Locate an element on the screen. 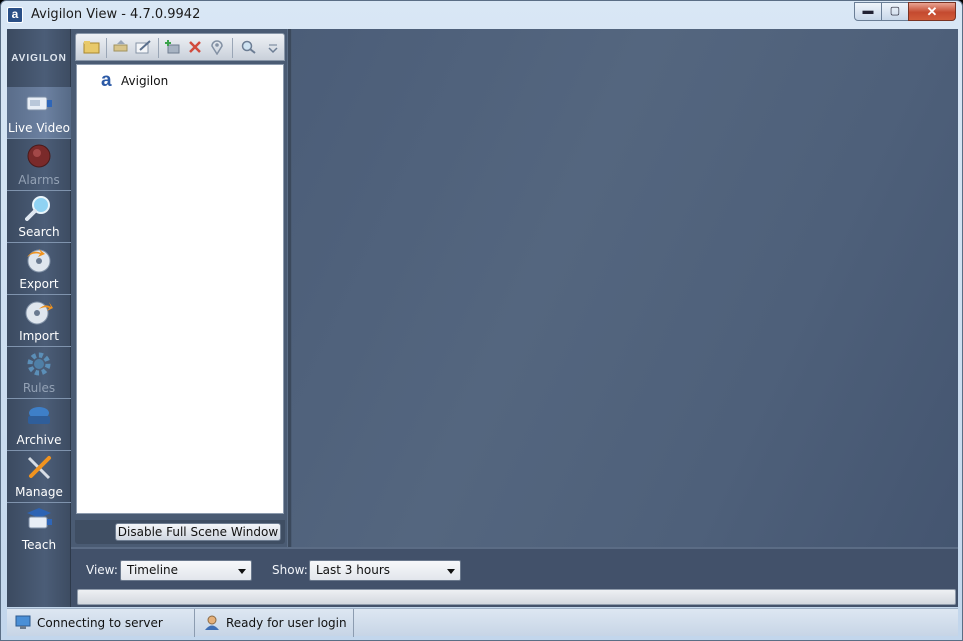 This screenshot has height=641, width=963. gear-icon is located at coordinates (39, 364).